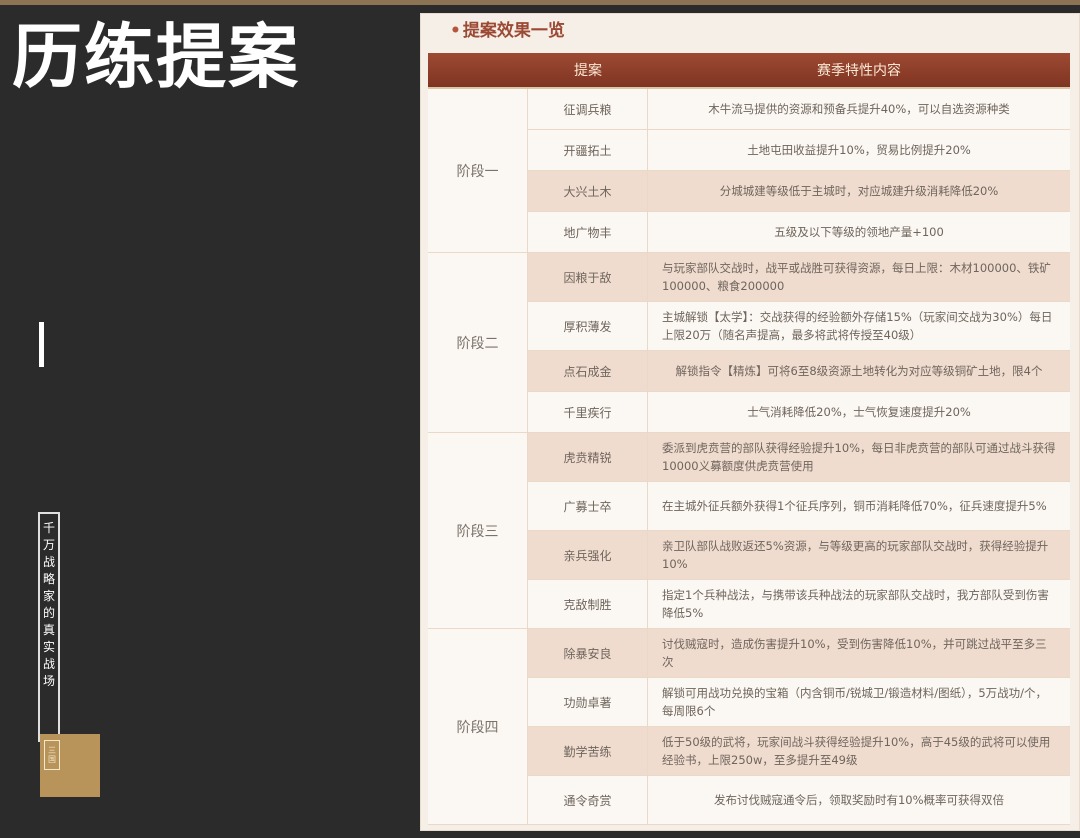 Image resolution: width=1080 pixels, height=838 pixels. Describe the element at coordinates (859, 412) in the screenshot. I see `proposal-content: 士气消耗降低20%，士气恢复速度提升20%` at that location.